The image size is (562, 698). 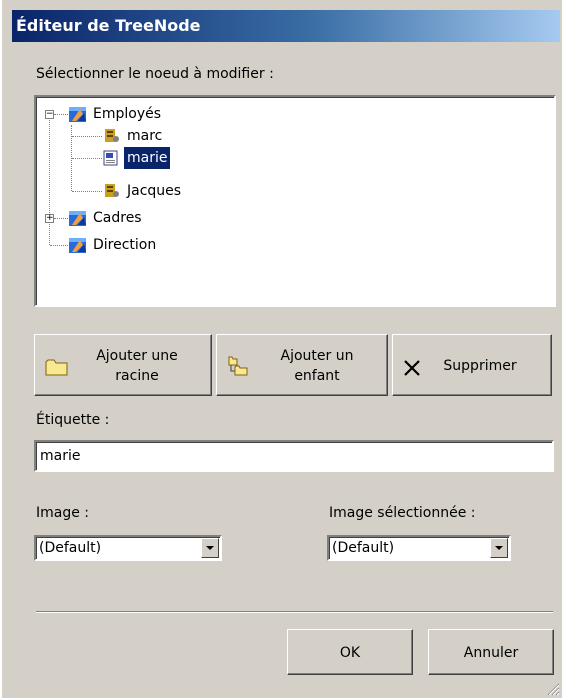 What do you see at coordinates (302, 365) in the screenshot?
I see `add-child-button: Ajouter un enfant` at bounding box center [302, 365].